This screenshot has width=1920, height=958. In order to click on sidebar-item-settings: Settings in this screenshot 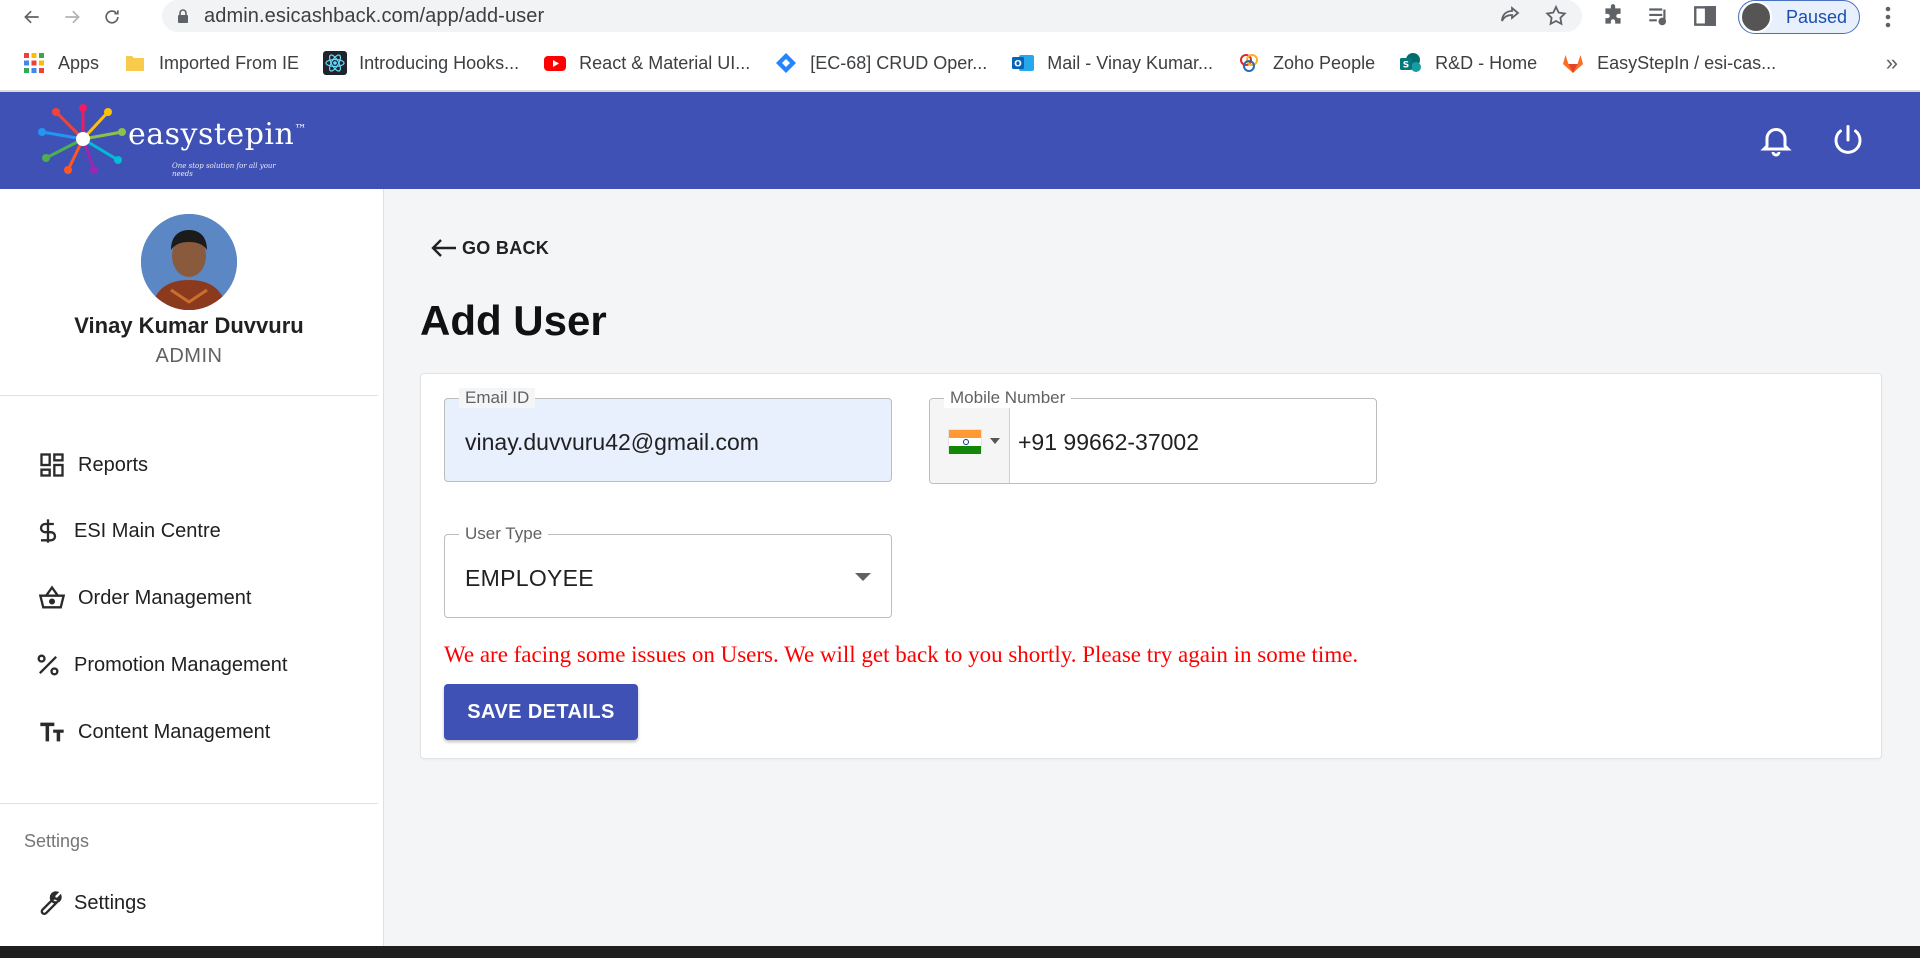, I will do `click(89, 903)`.